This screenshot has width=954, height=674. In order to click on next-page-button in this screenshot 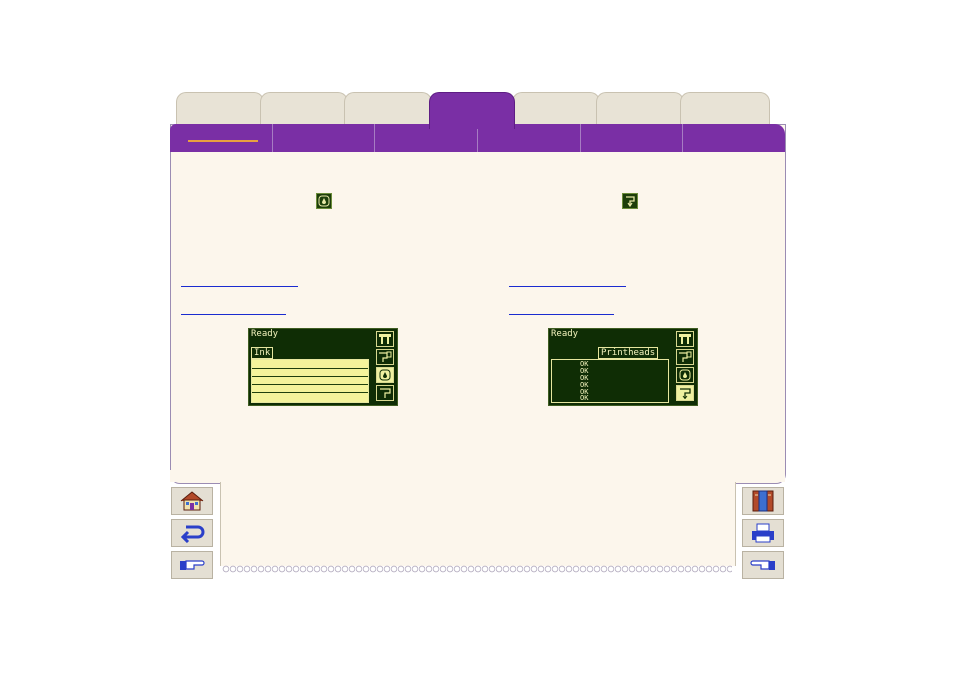, I will do `click(192, 565)`.